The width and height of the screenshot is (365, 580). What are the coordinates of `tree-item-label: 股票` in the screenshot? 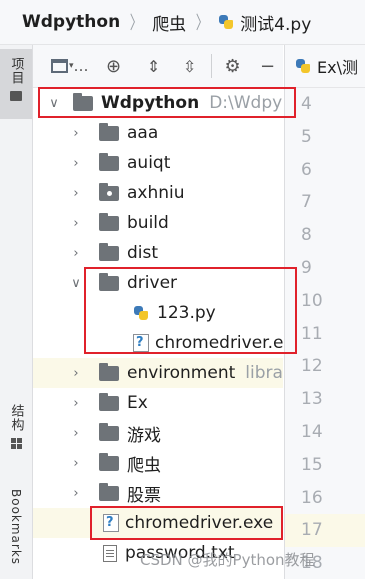 It's located at (144, 495).